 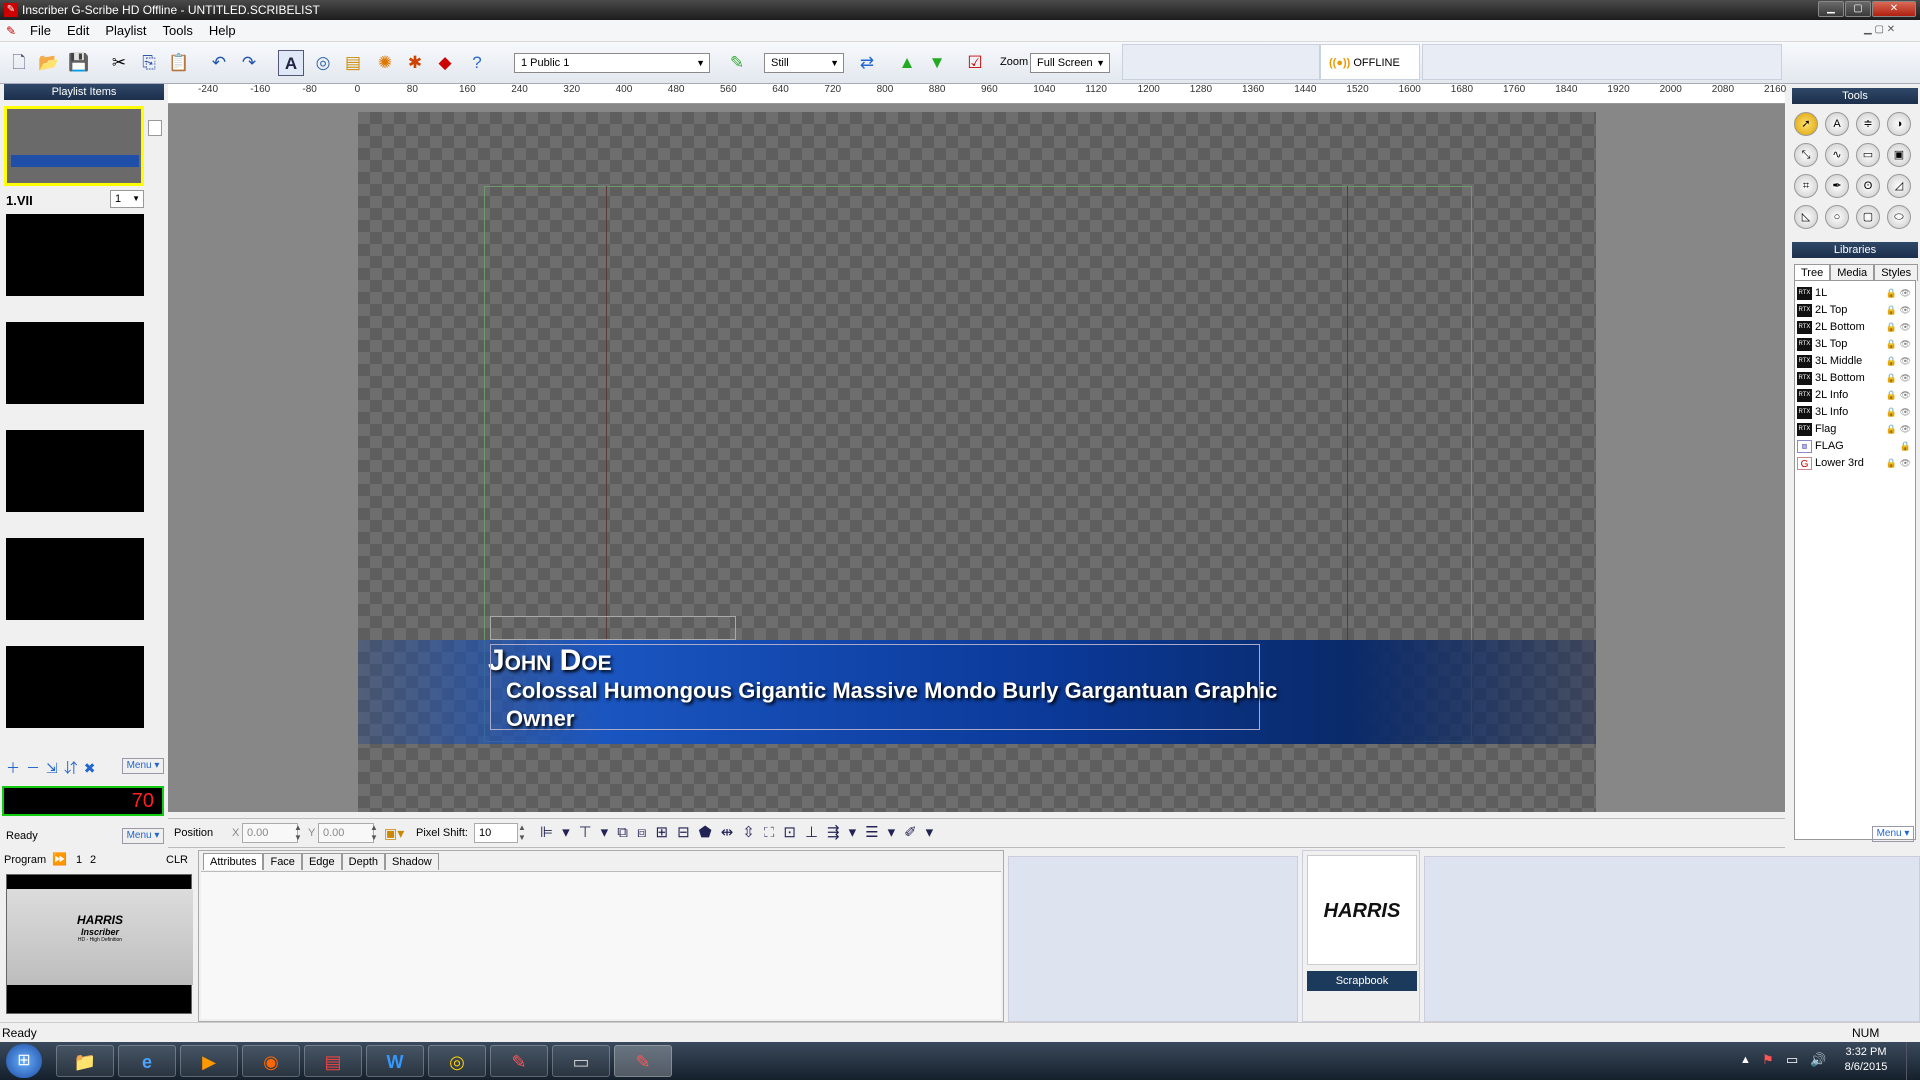 I want to click on flip-horizontal-icon: ⇹, so click(x=732, y=832).